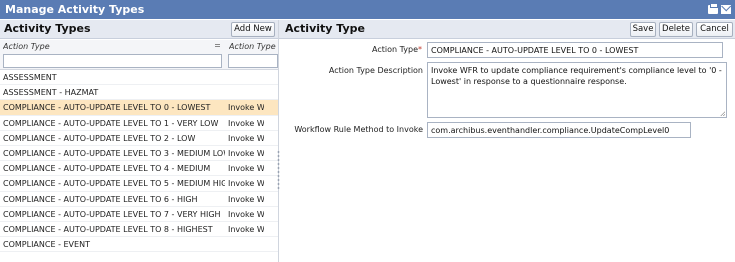 Image resolution: width=735 pixels, height=262 pixels. I want to click on grid-header: Action Type Action Type D, so click(139, 55).